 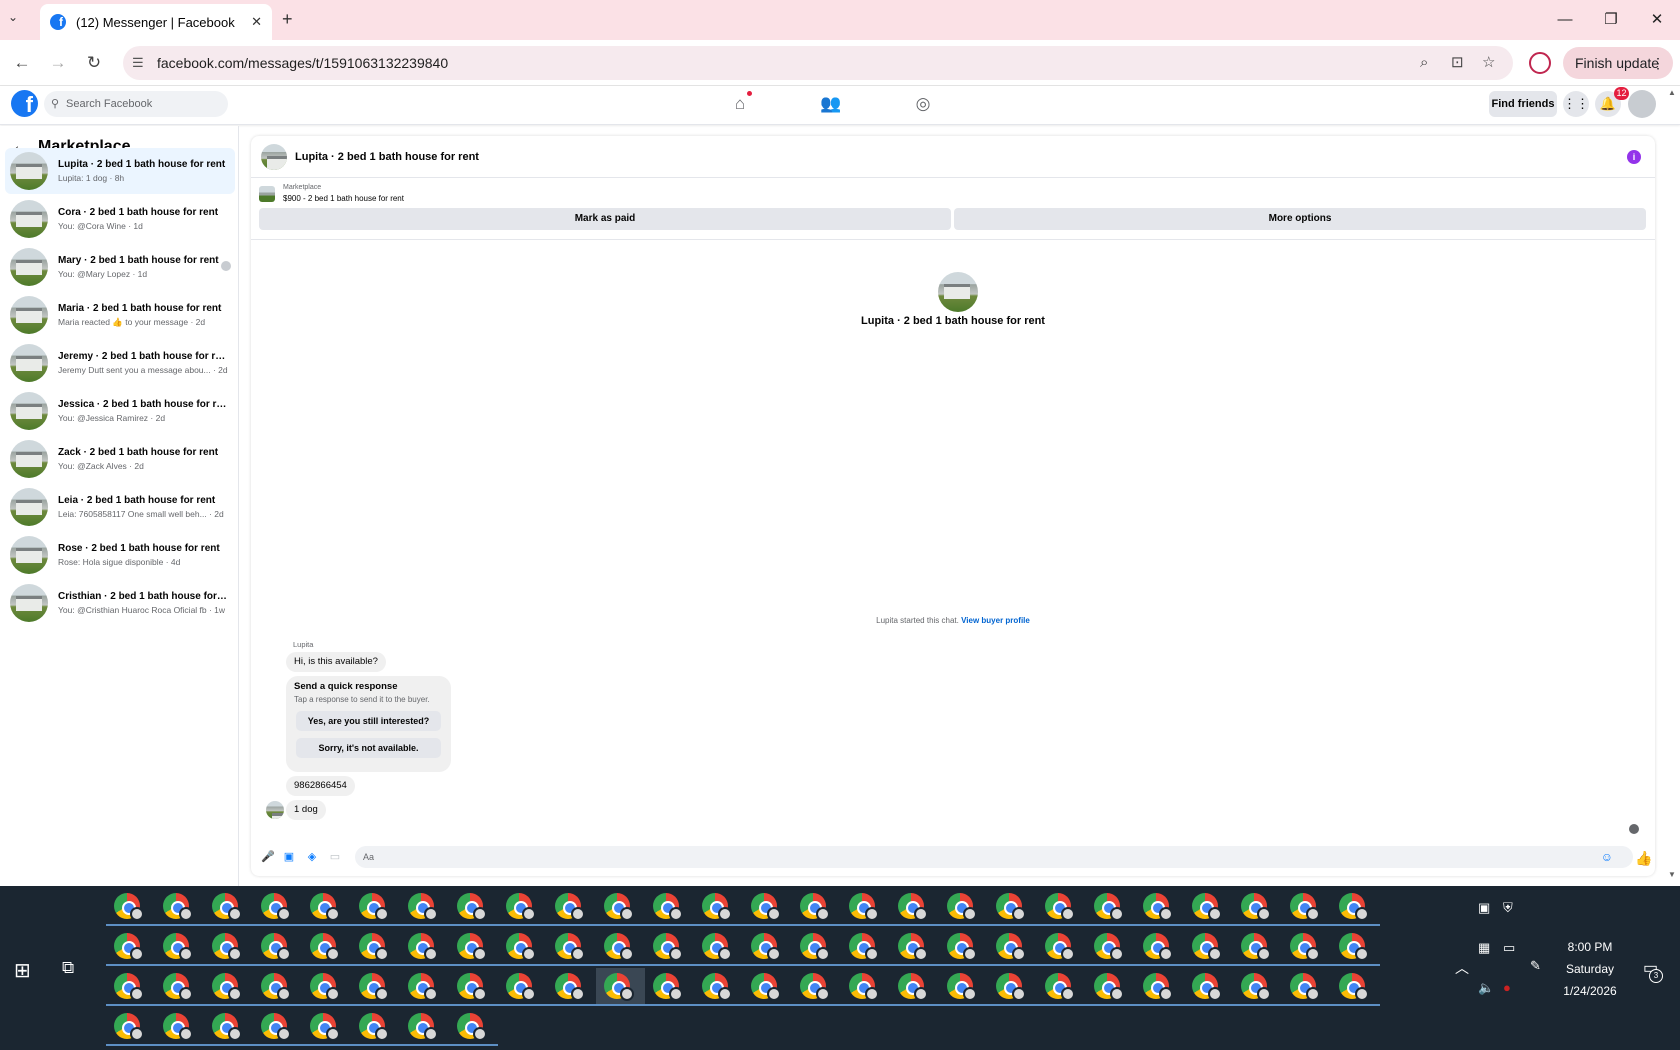 What do you see at coordinates (1590, 991) in the screenshot?
I see `clock-date: 1/24/2026` at bounding box center [1590, 991].